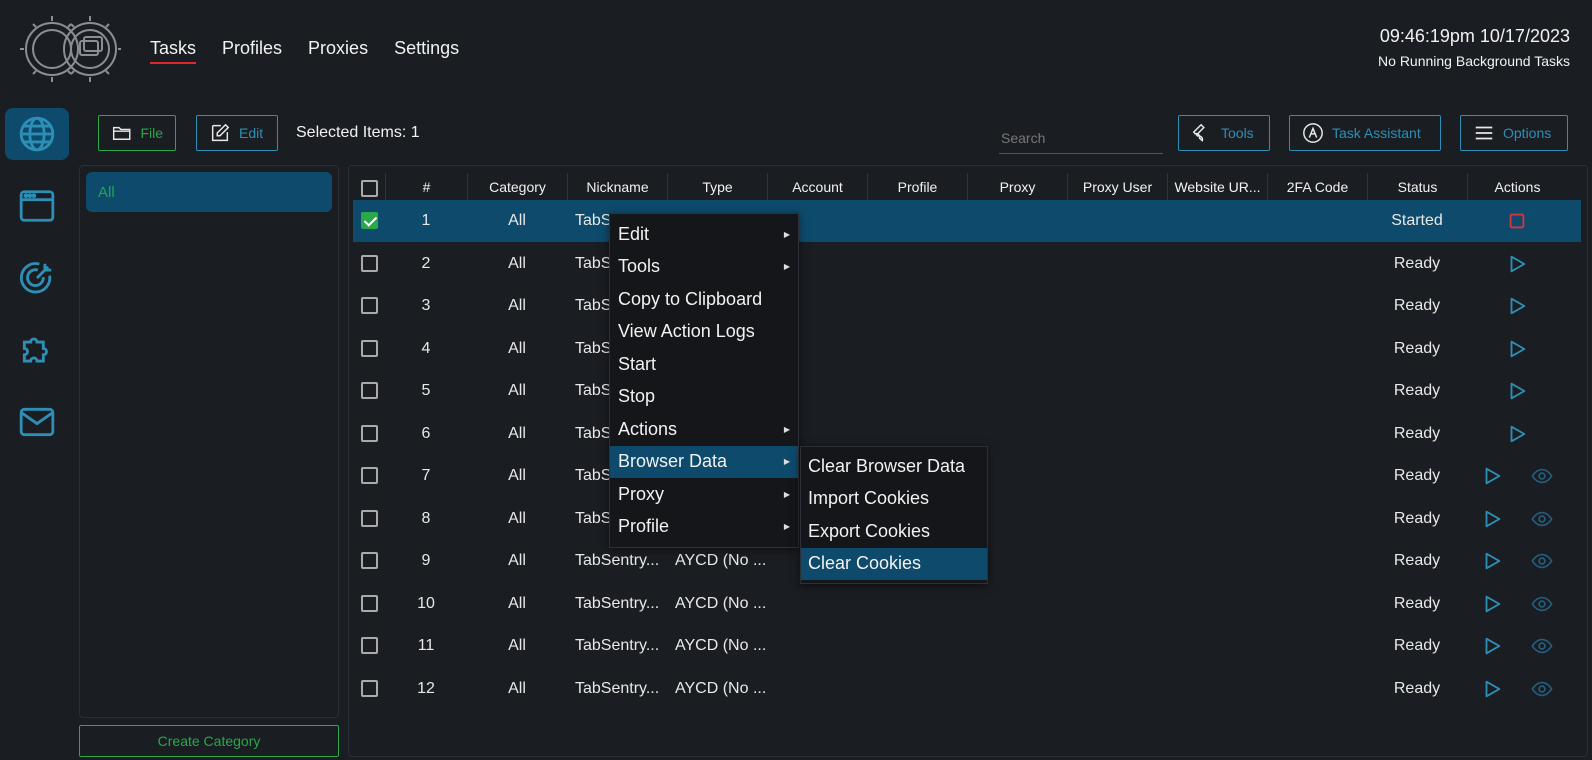  I want to click on column-header: Category, so click(517, 187).